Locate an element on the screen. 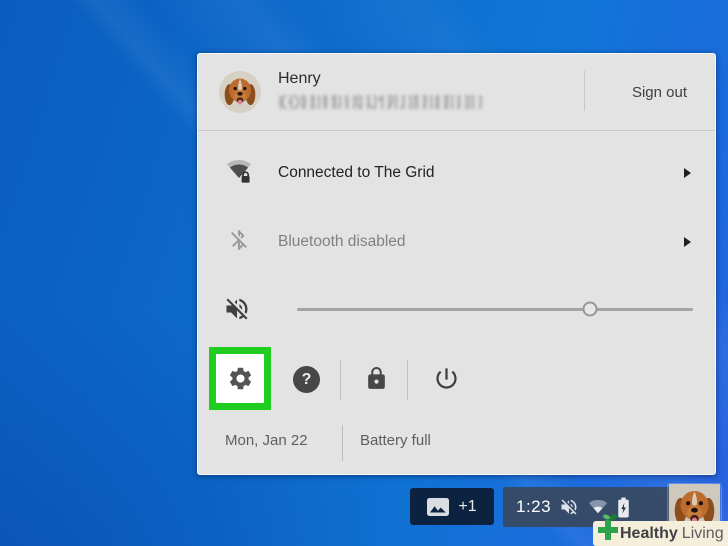 Image resolution: width=728 pixels, height=546 pixels. help-button: ? is located at coordinates (306, 379).